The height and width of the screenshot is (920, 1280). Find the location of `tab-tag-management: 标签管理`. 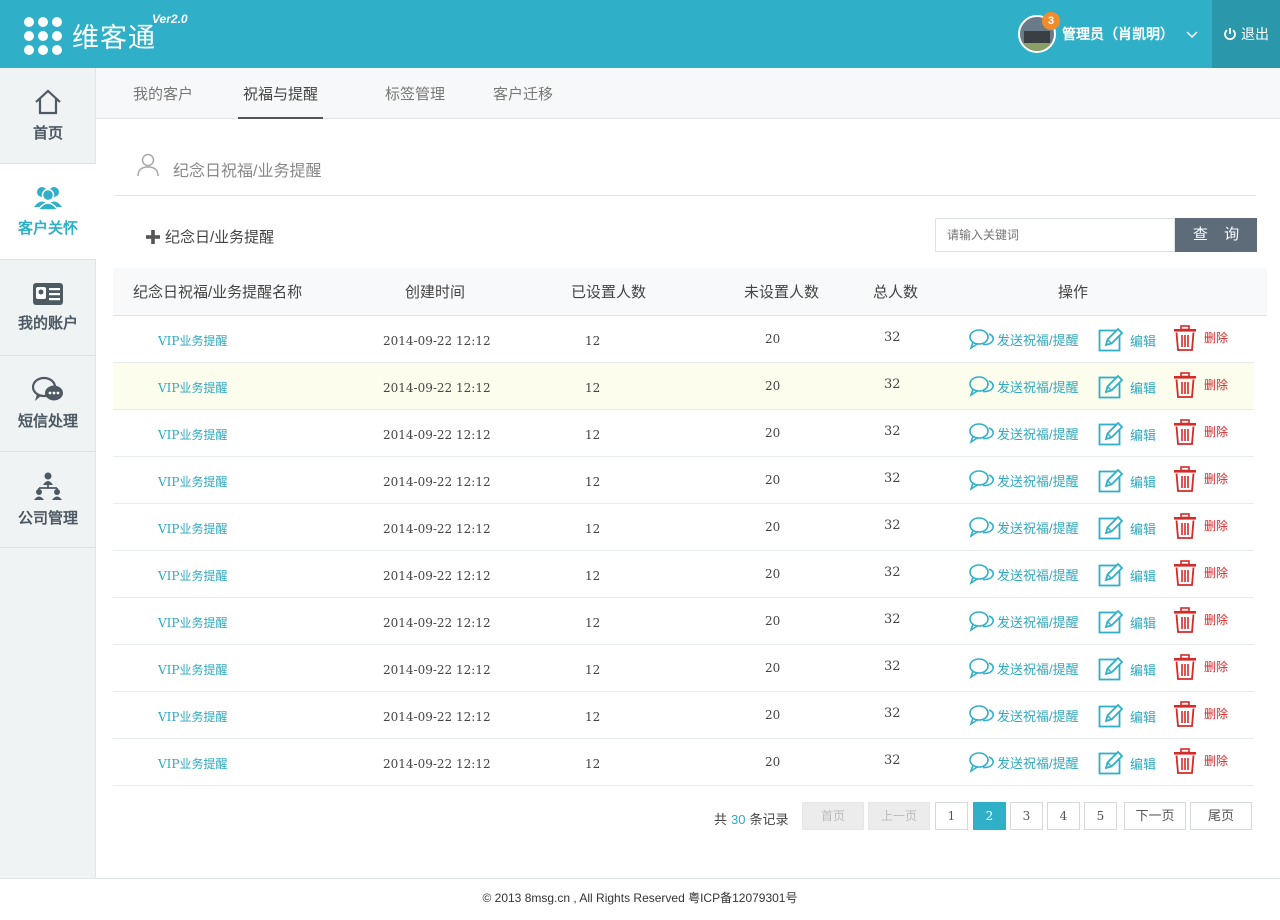

tab-tag-management: 标签管理 is located at coordinates (415, 93).